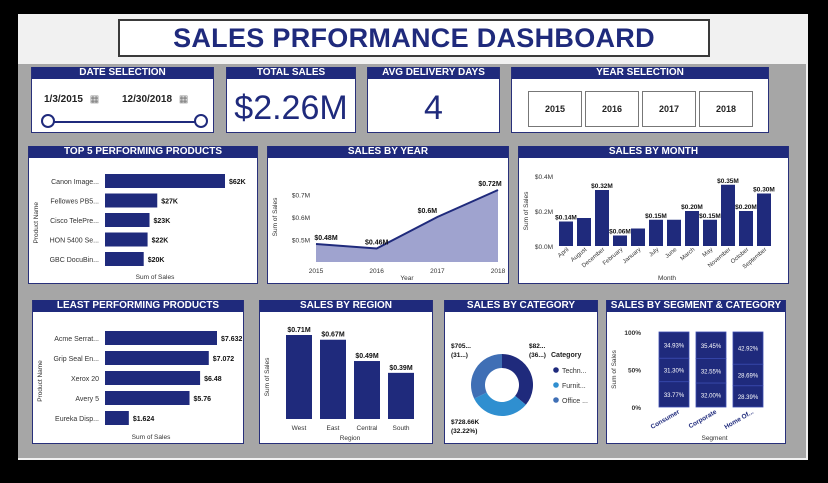 The image size is (828, 483). Describe the element at coordinates (437, 271) in the screenshot. I see `x-tick-label: 2017` at that location.